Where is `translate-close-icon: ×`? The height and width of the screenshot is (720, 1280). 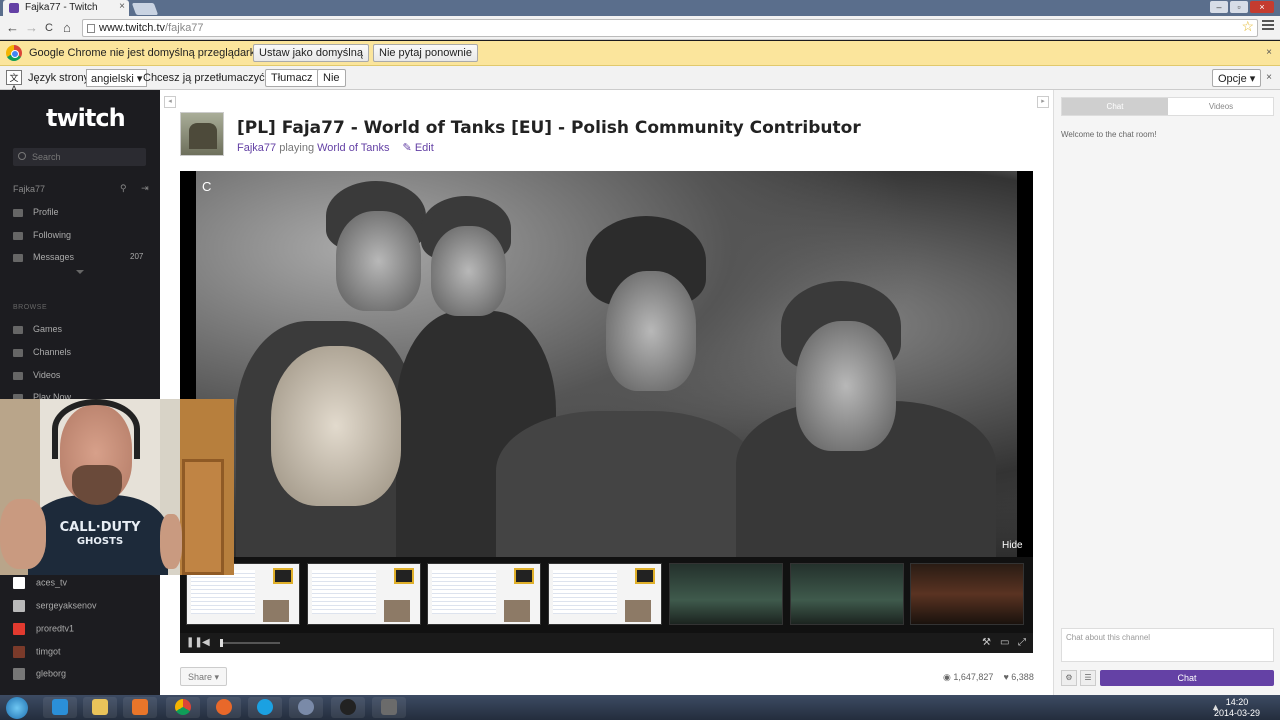
translate-close-icon: × is located at coordinates (1269, 77).